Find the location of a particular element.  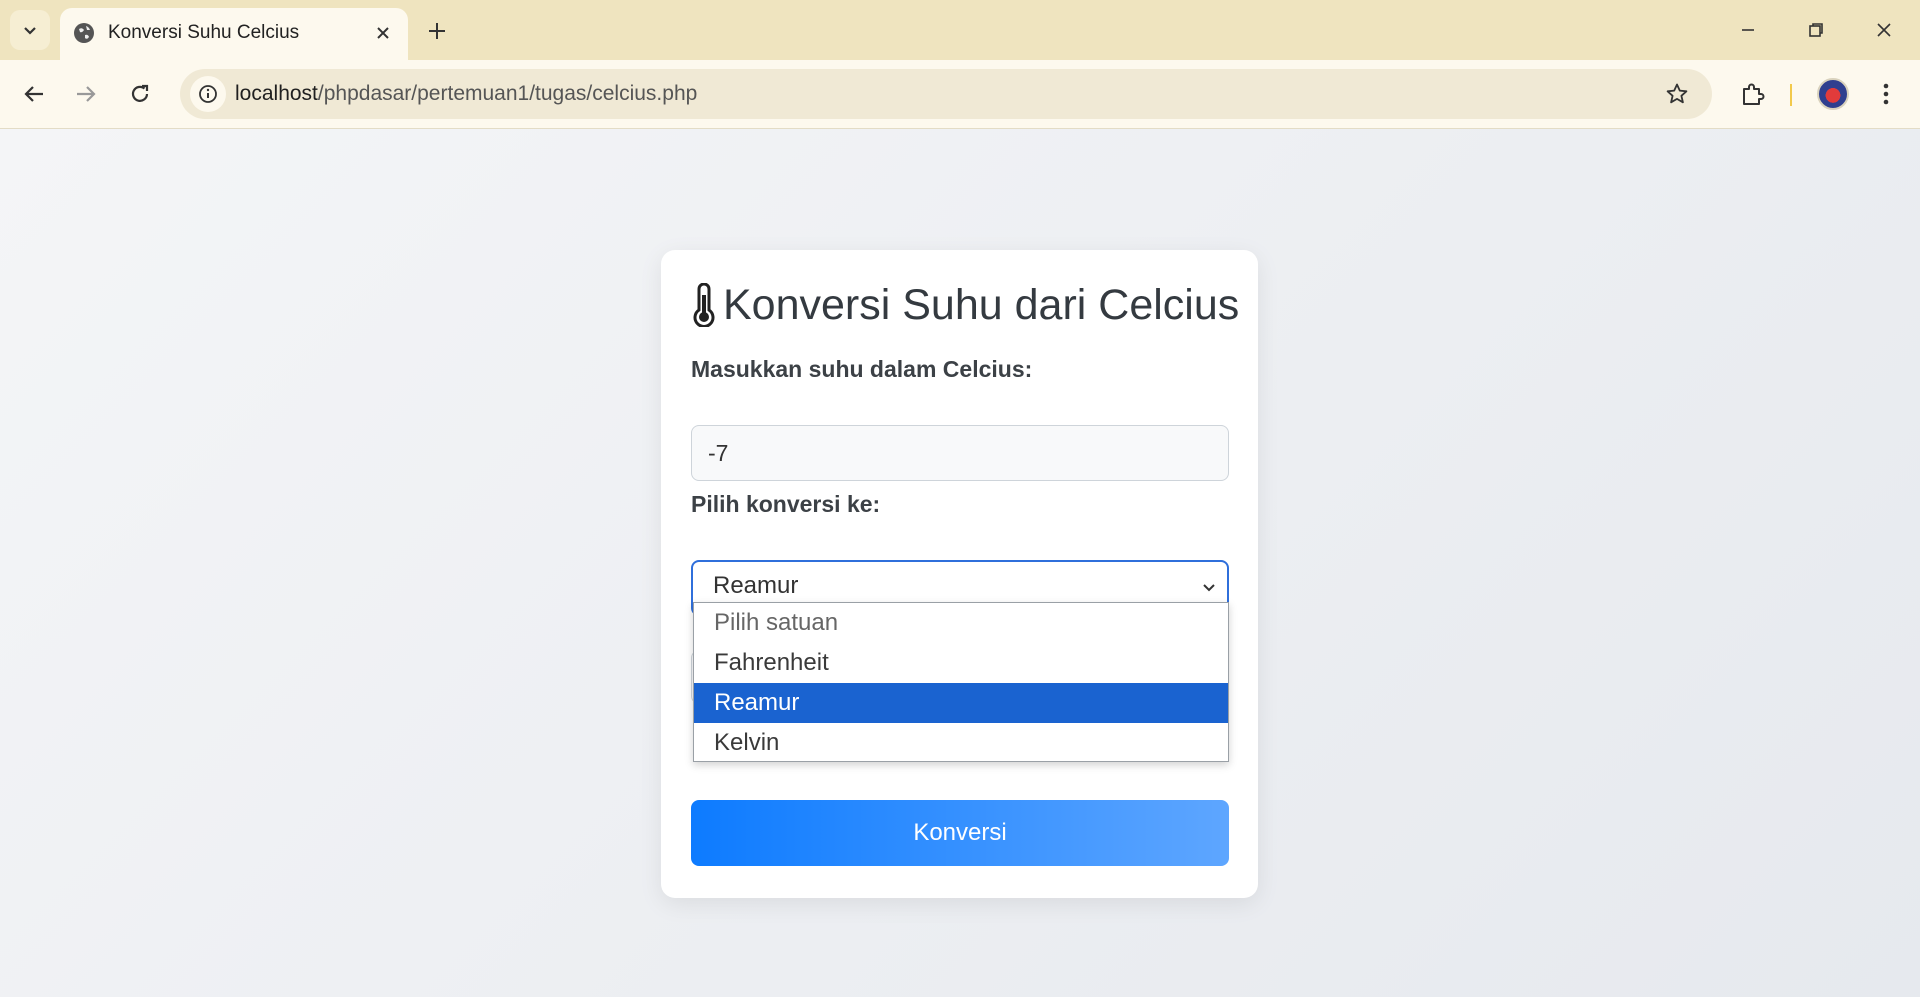

tab-title: Konversi Suhu Celcius is located at coordinates (204, 32).